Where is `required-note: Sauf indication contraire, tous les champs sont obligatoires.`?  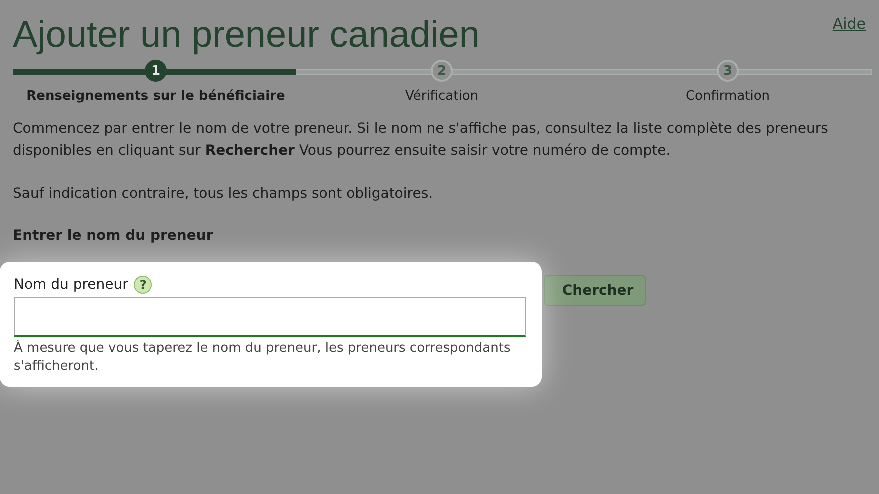
required-note: Sauf indication contraire, tous les champs sont obligatoires. is located at coordinates (223, 194).